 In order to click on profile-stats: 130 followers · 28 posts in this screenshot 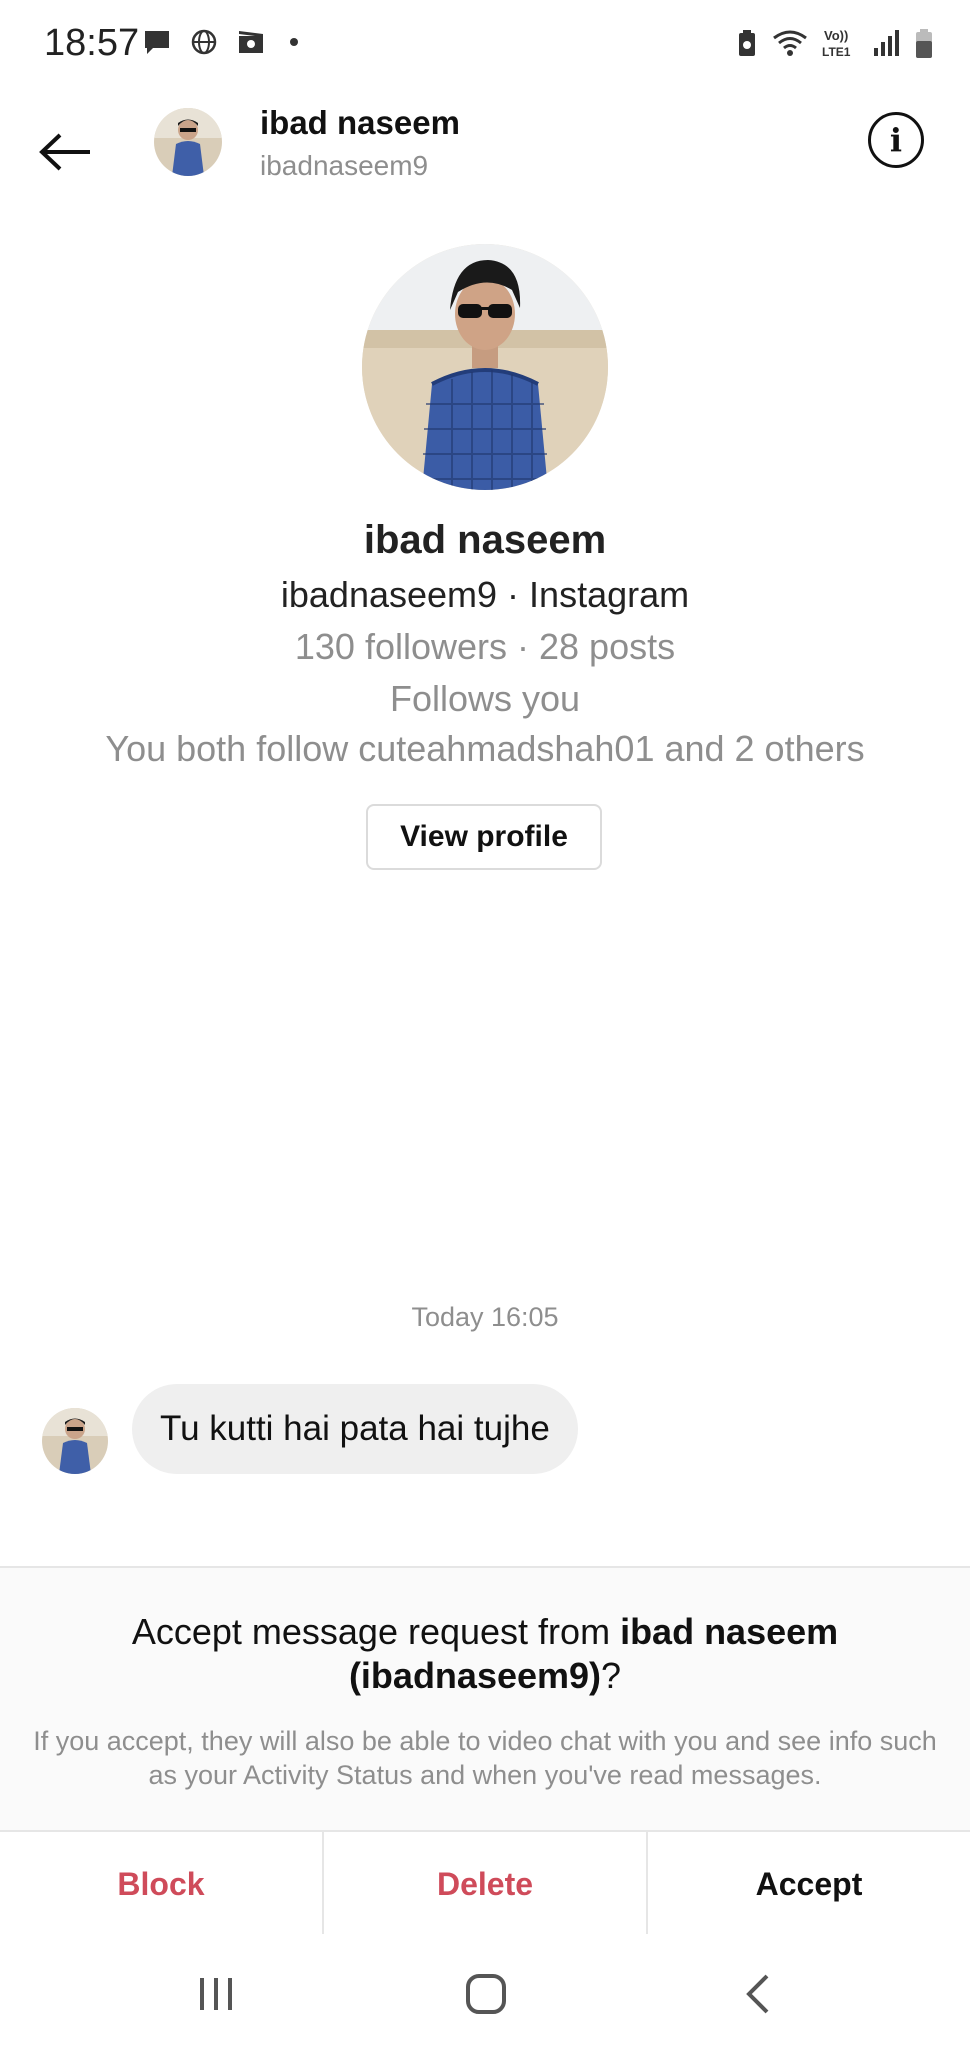, I will do `click(485, 646)`.